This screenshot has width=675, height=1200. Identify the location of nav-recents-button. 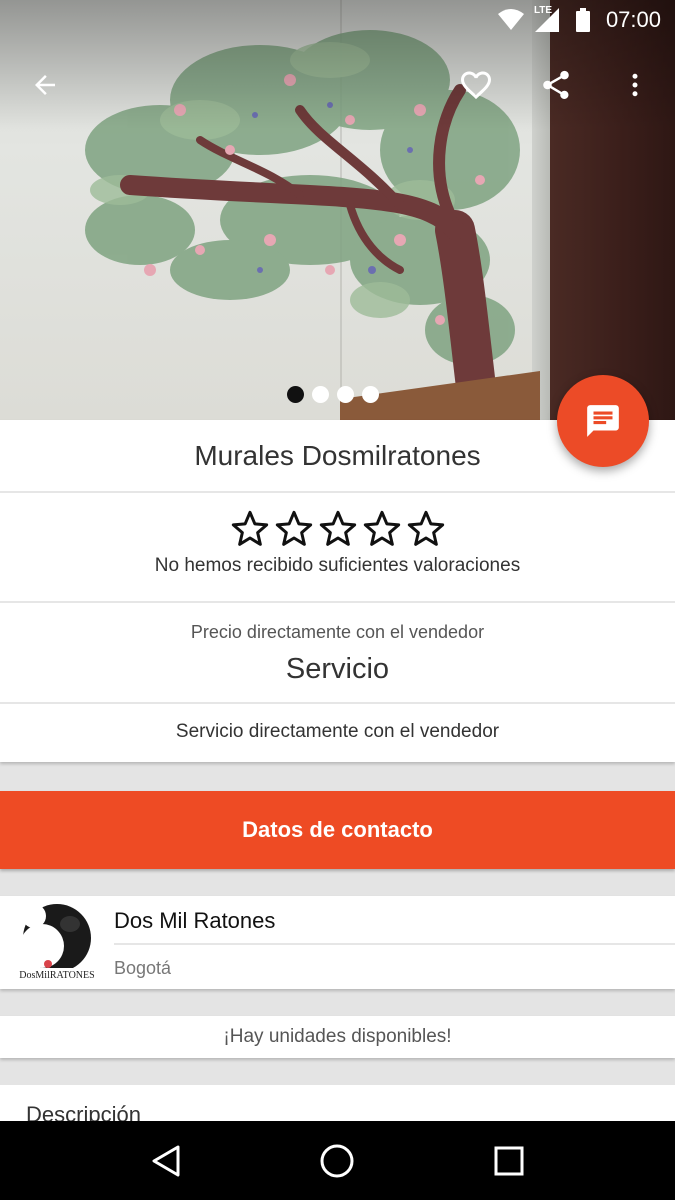
(509, 1161).